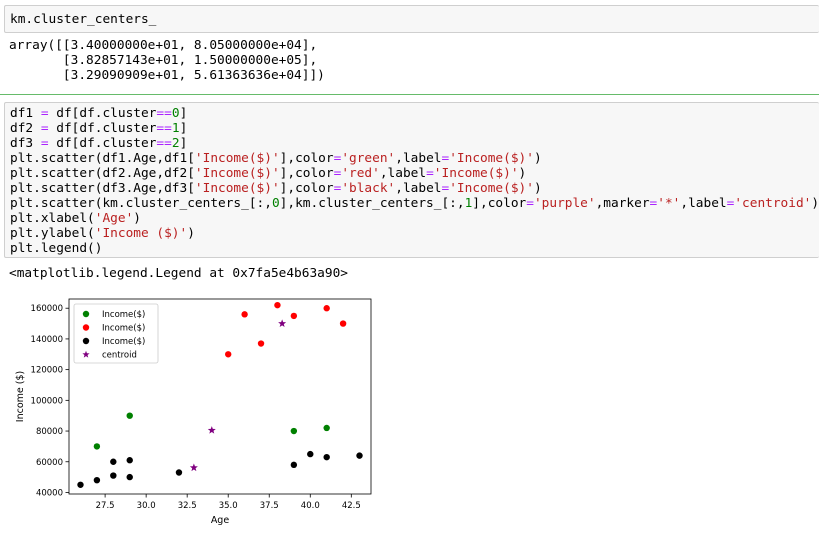 The height and width of the screenshot is (533, 819). What do you see at coordinates (228, 506) in the screenshot?
I see `x-tick-label: 35.0` at bounding box center [228, 506].